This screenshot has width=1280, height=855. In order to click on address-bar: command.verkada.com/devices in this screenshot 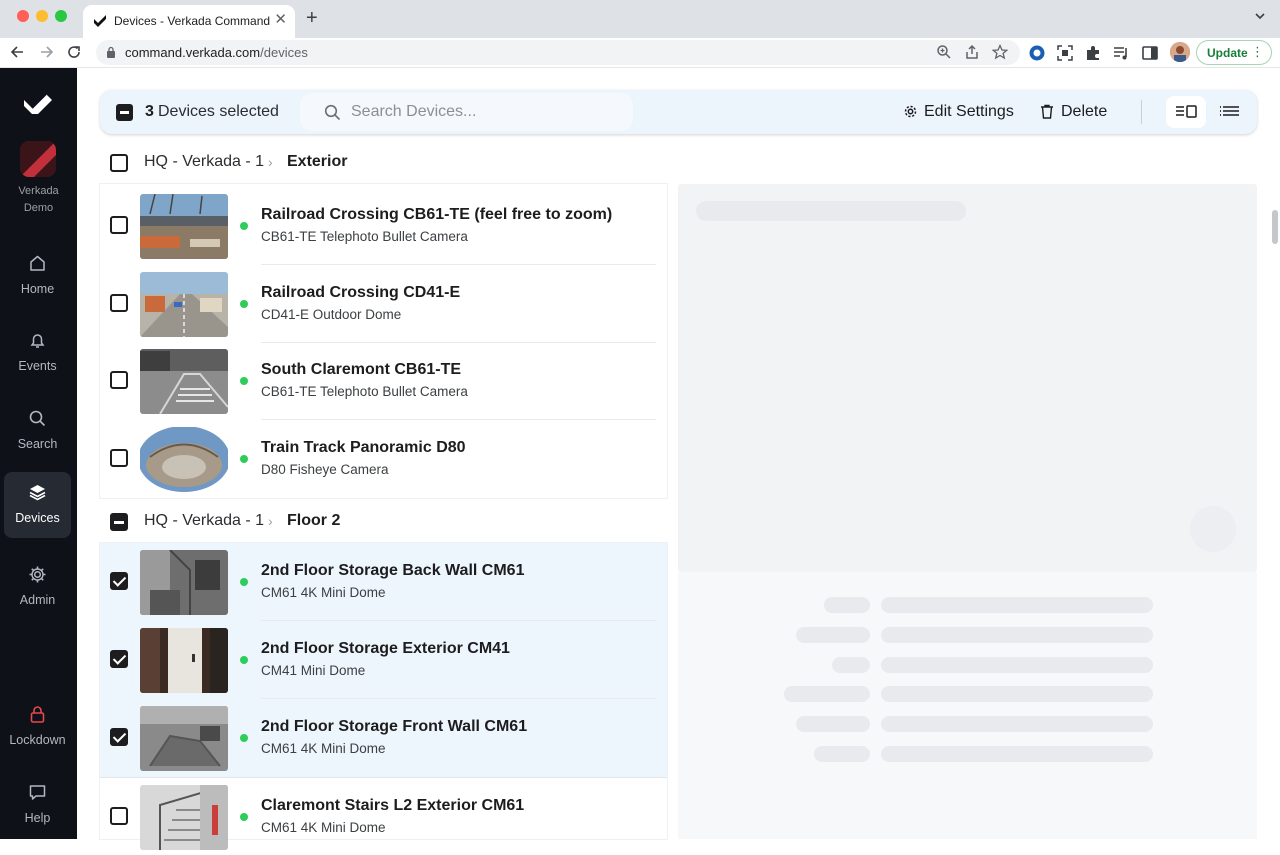, I will do `click(558, 52)`.